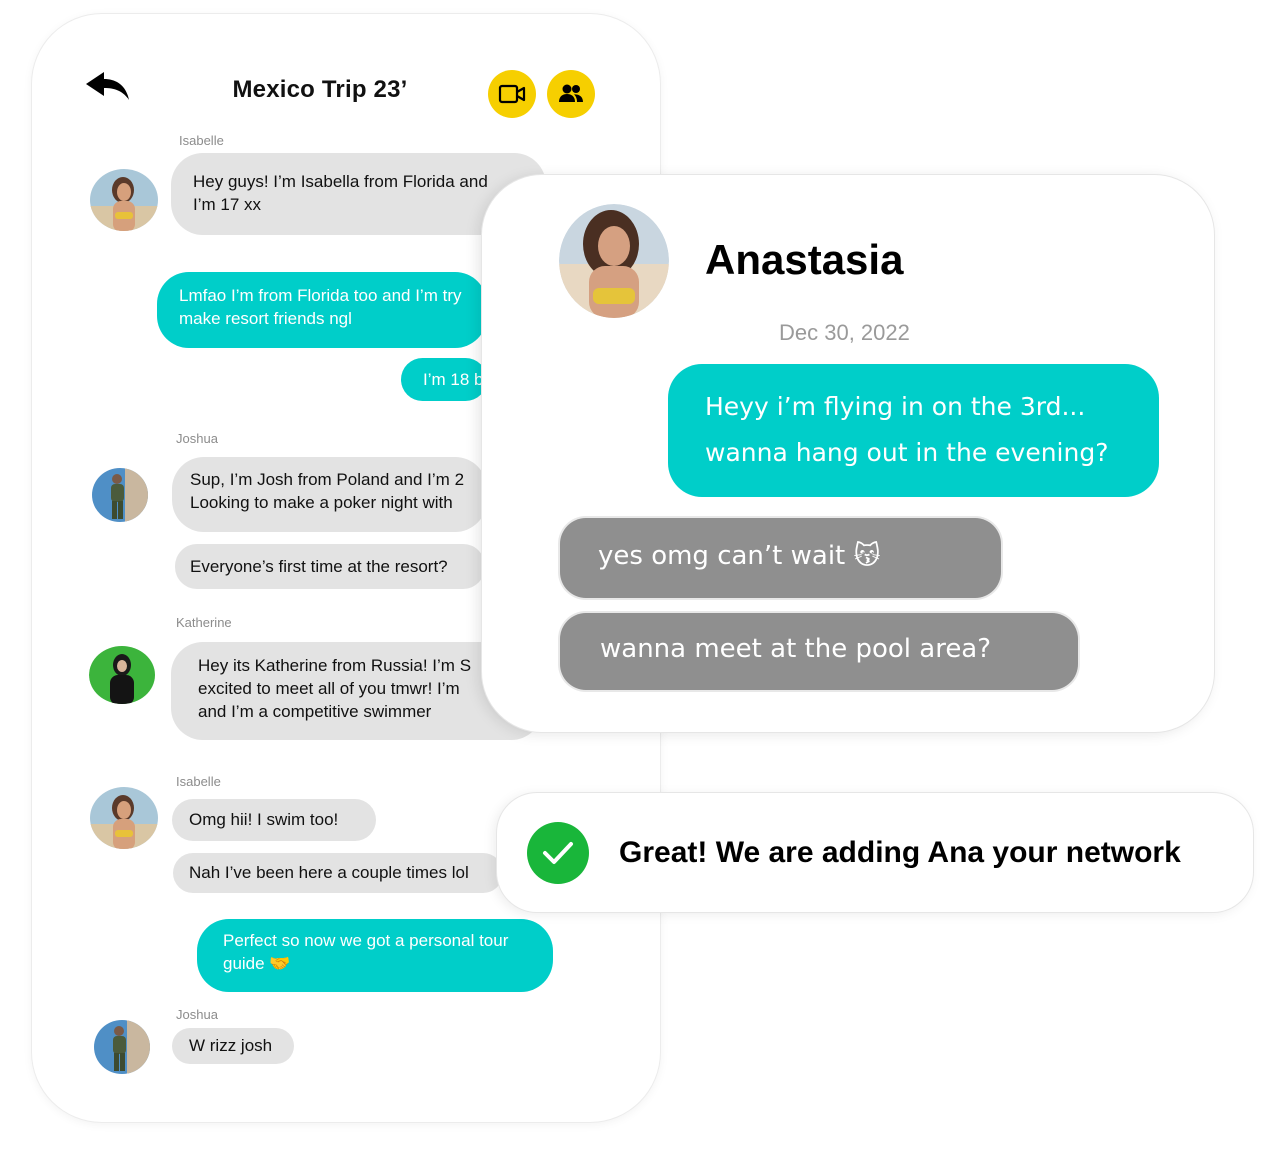 This screenshot has height=1176, width=1286. Describe the element at coordinates (320, 89) in the screenshot. I see `chat-title: Mexico Trip 23’` at that location.